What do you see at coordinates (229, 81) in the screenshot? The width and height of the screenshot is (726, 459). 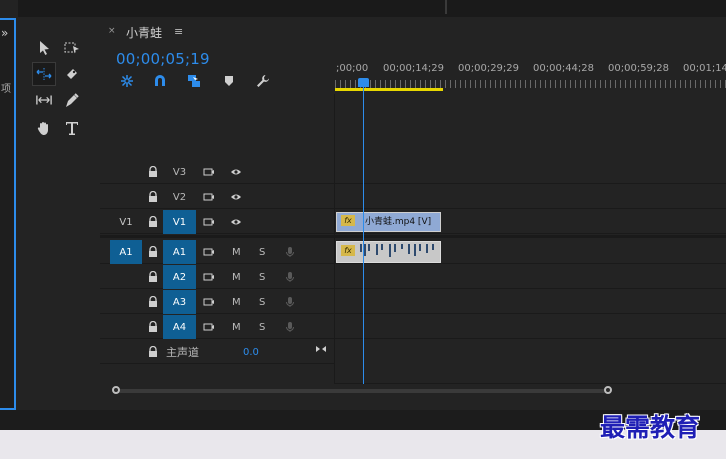 I see `add-marker-icon` at bounding box center [229, 81].